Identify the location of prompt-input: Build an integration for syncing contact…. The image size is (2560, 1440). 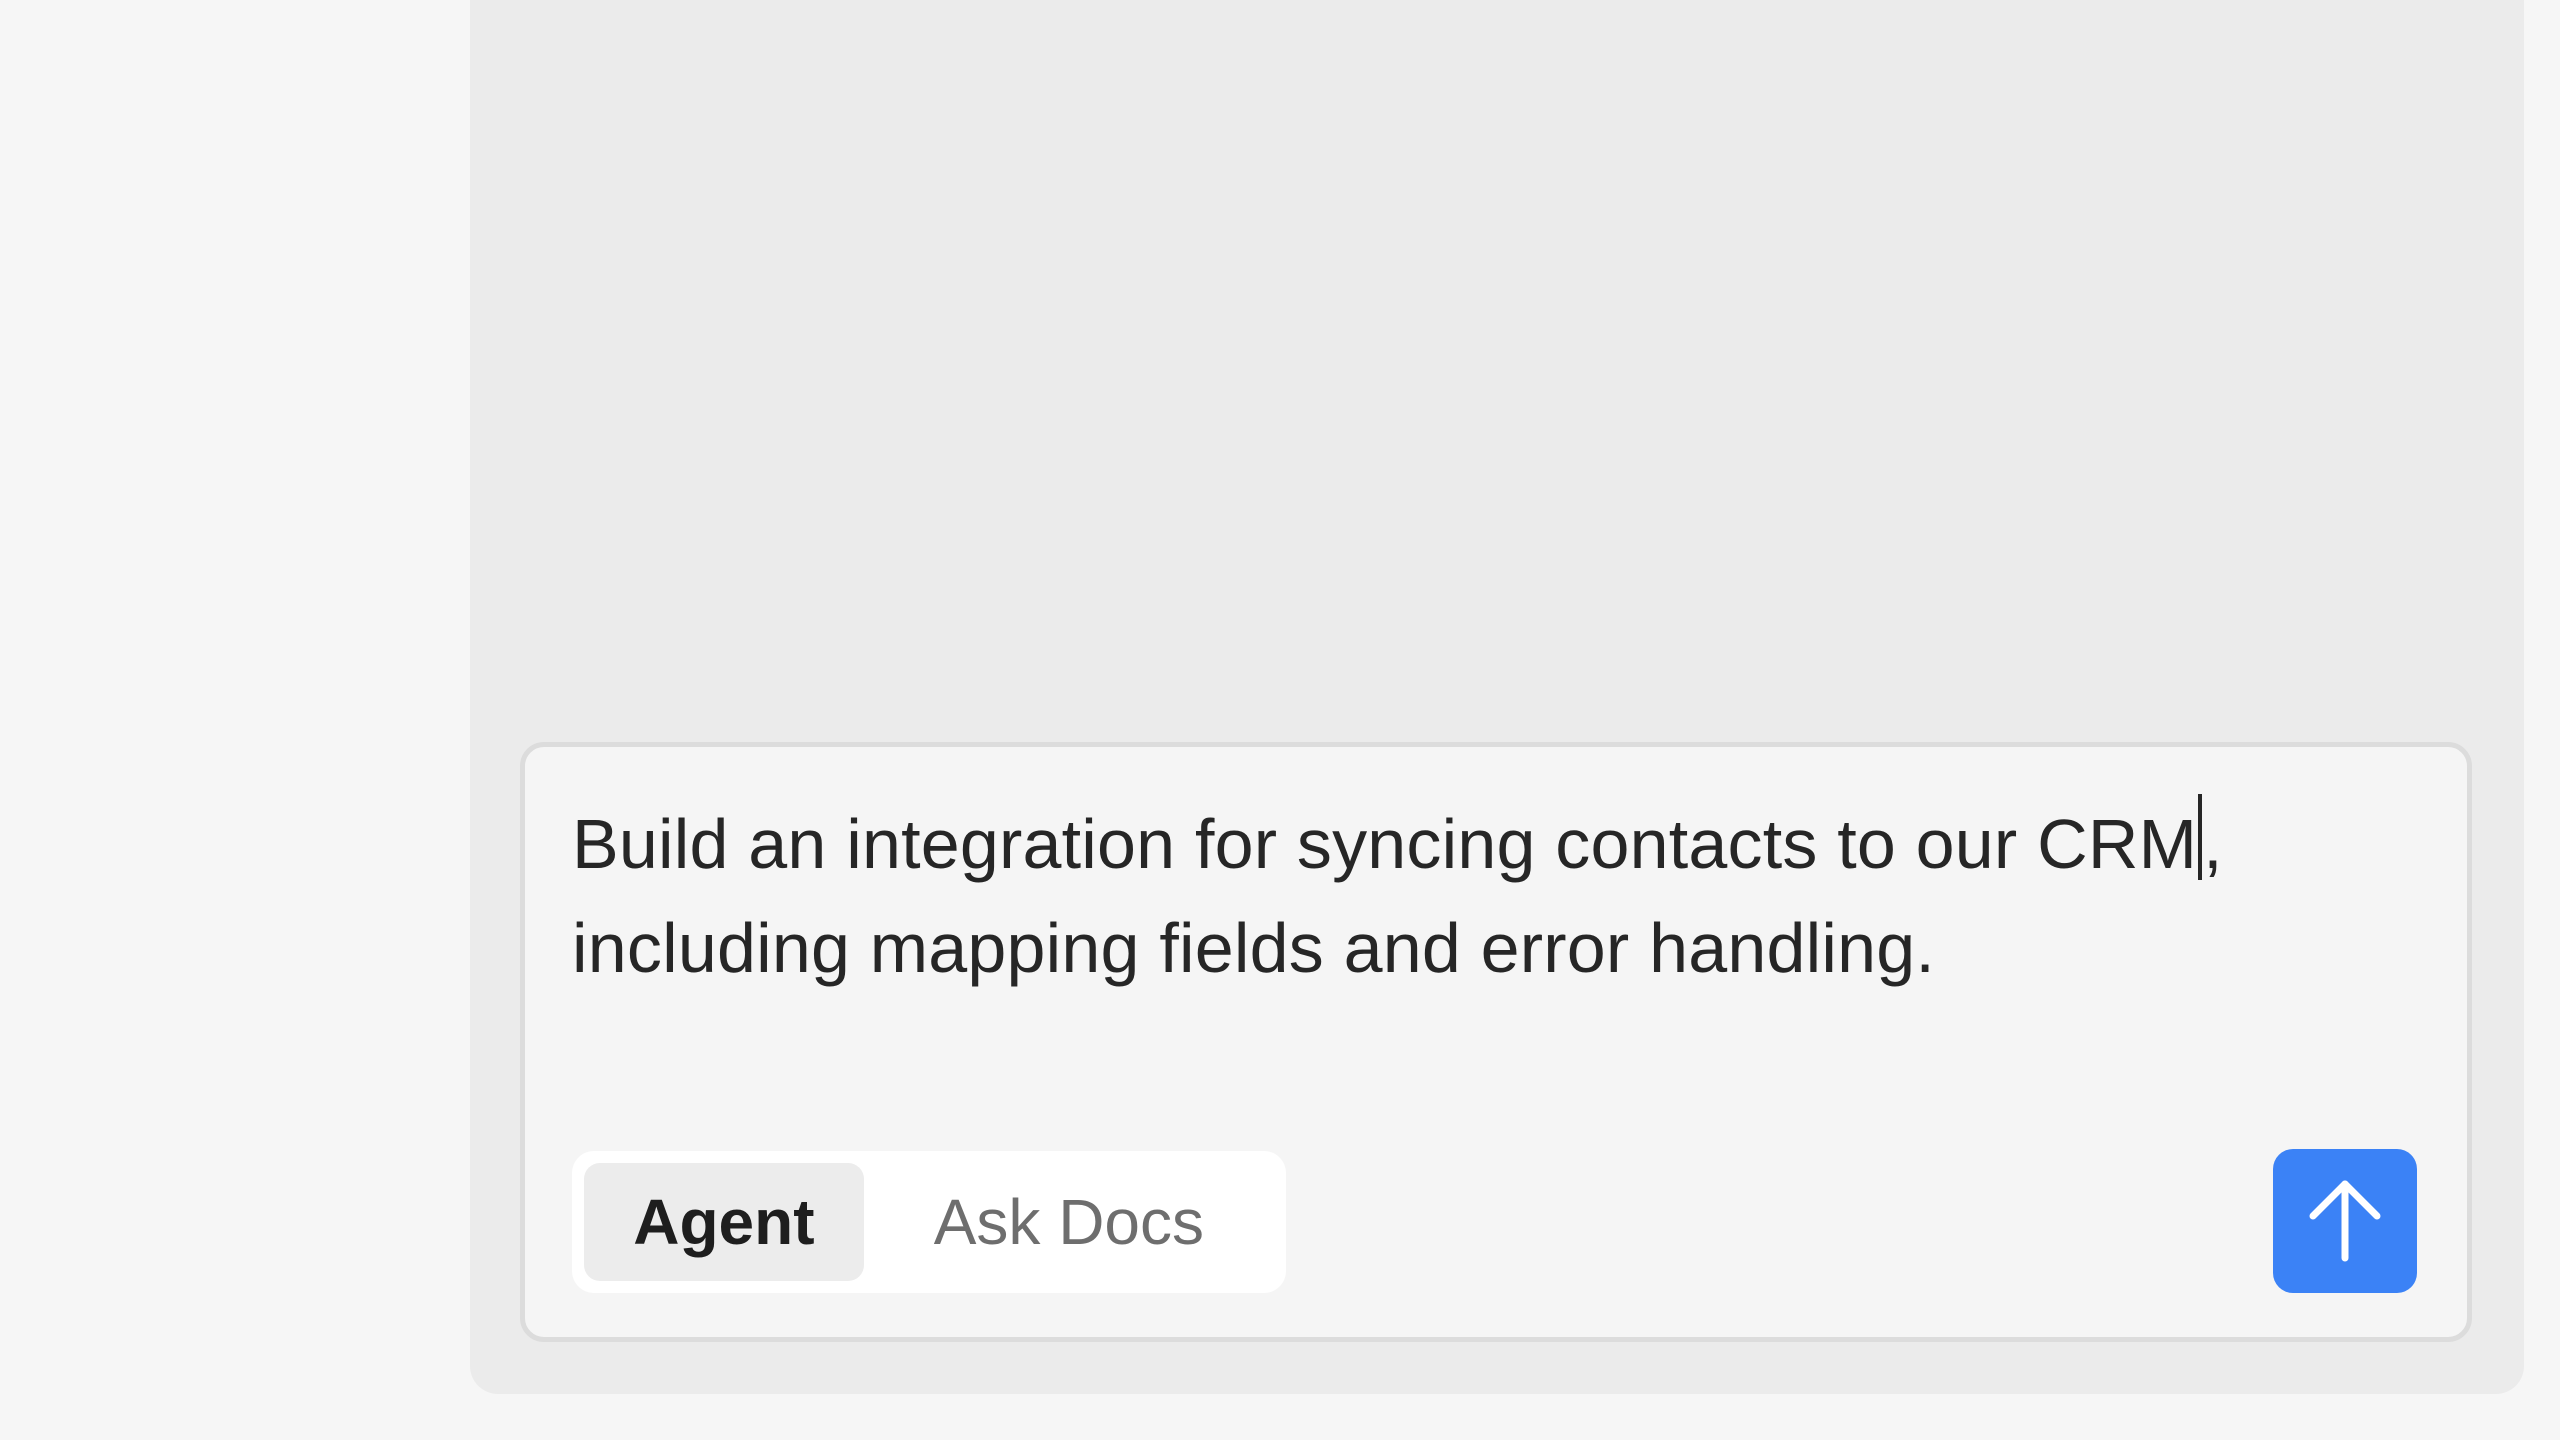
(1512, 896).